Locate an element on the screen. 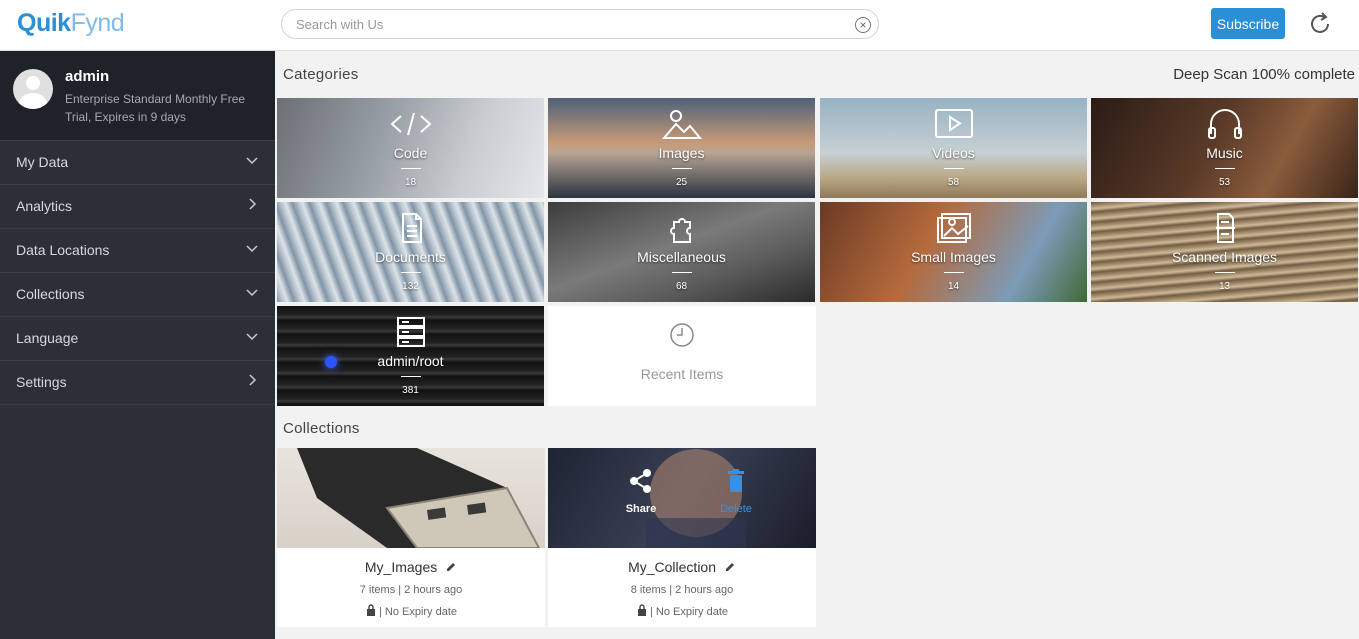 The height and width of the screenshot is (639, 1359). collection-thumbnail is located at coordinates (411, 498).